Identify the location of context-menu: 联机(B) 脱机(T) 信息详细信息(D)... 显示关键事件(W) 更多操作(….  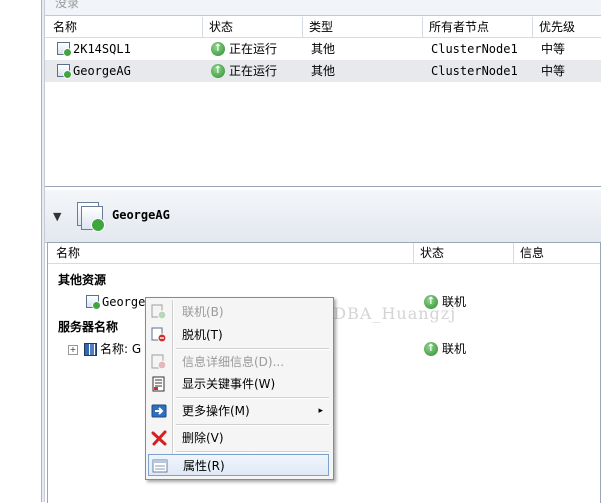
(239, 388).